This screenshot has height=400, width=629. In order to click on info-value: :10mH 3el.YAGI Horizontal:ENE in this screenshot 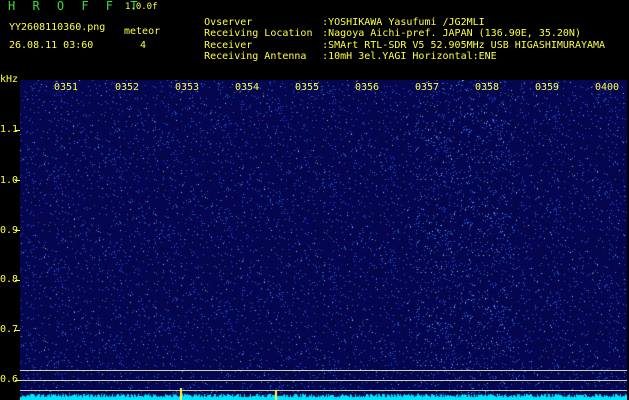, I will do `click(409, 56)`.